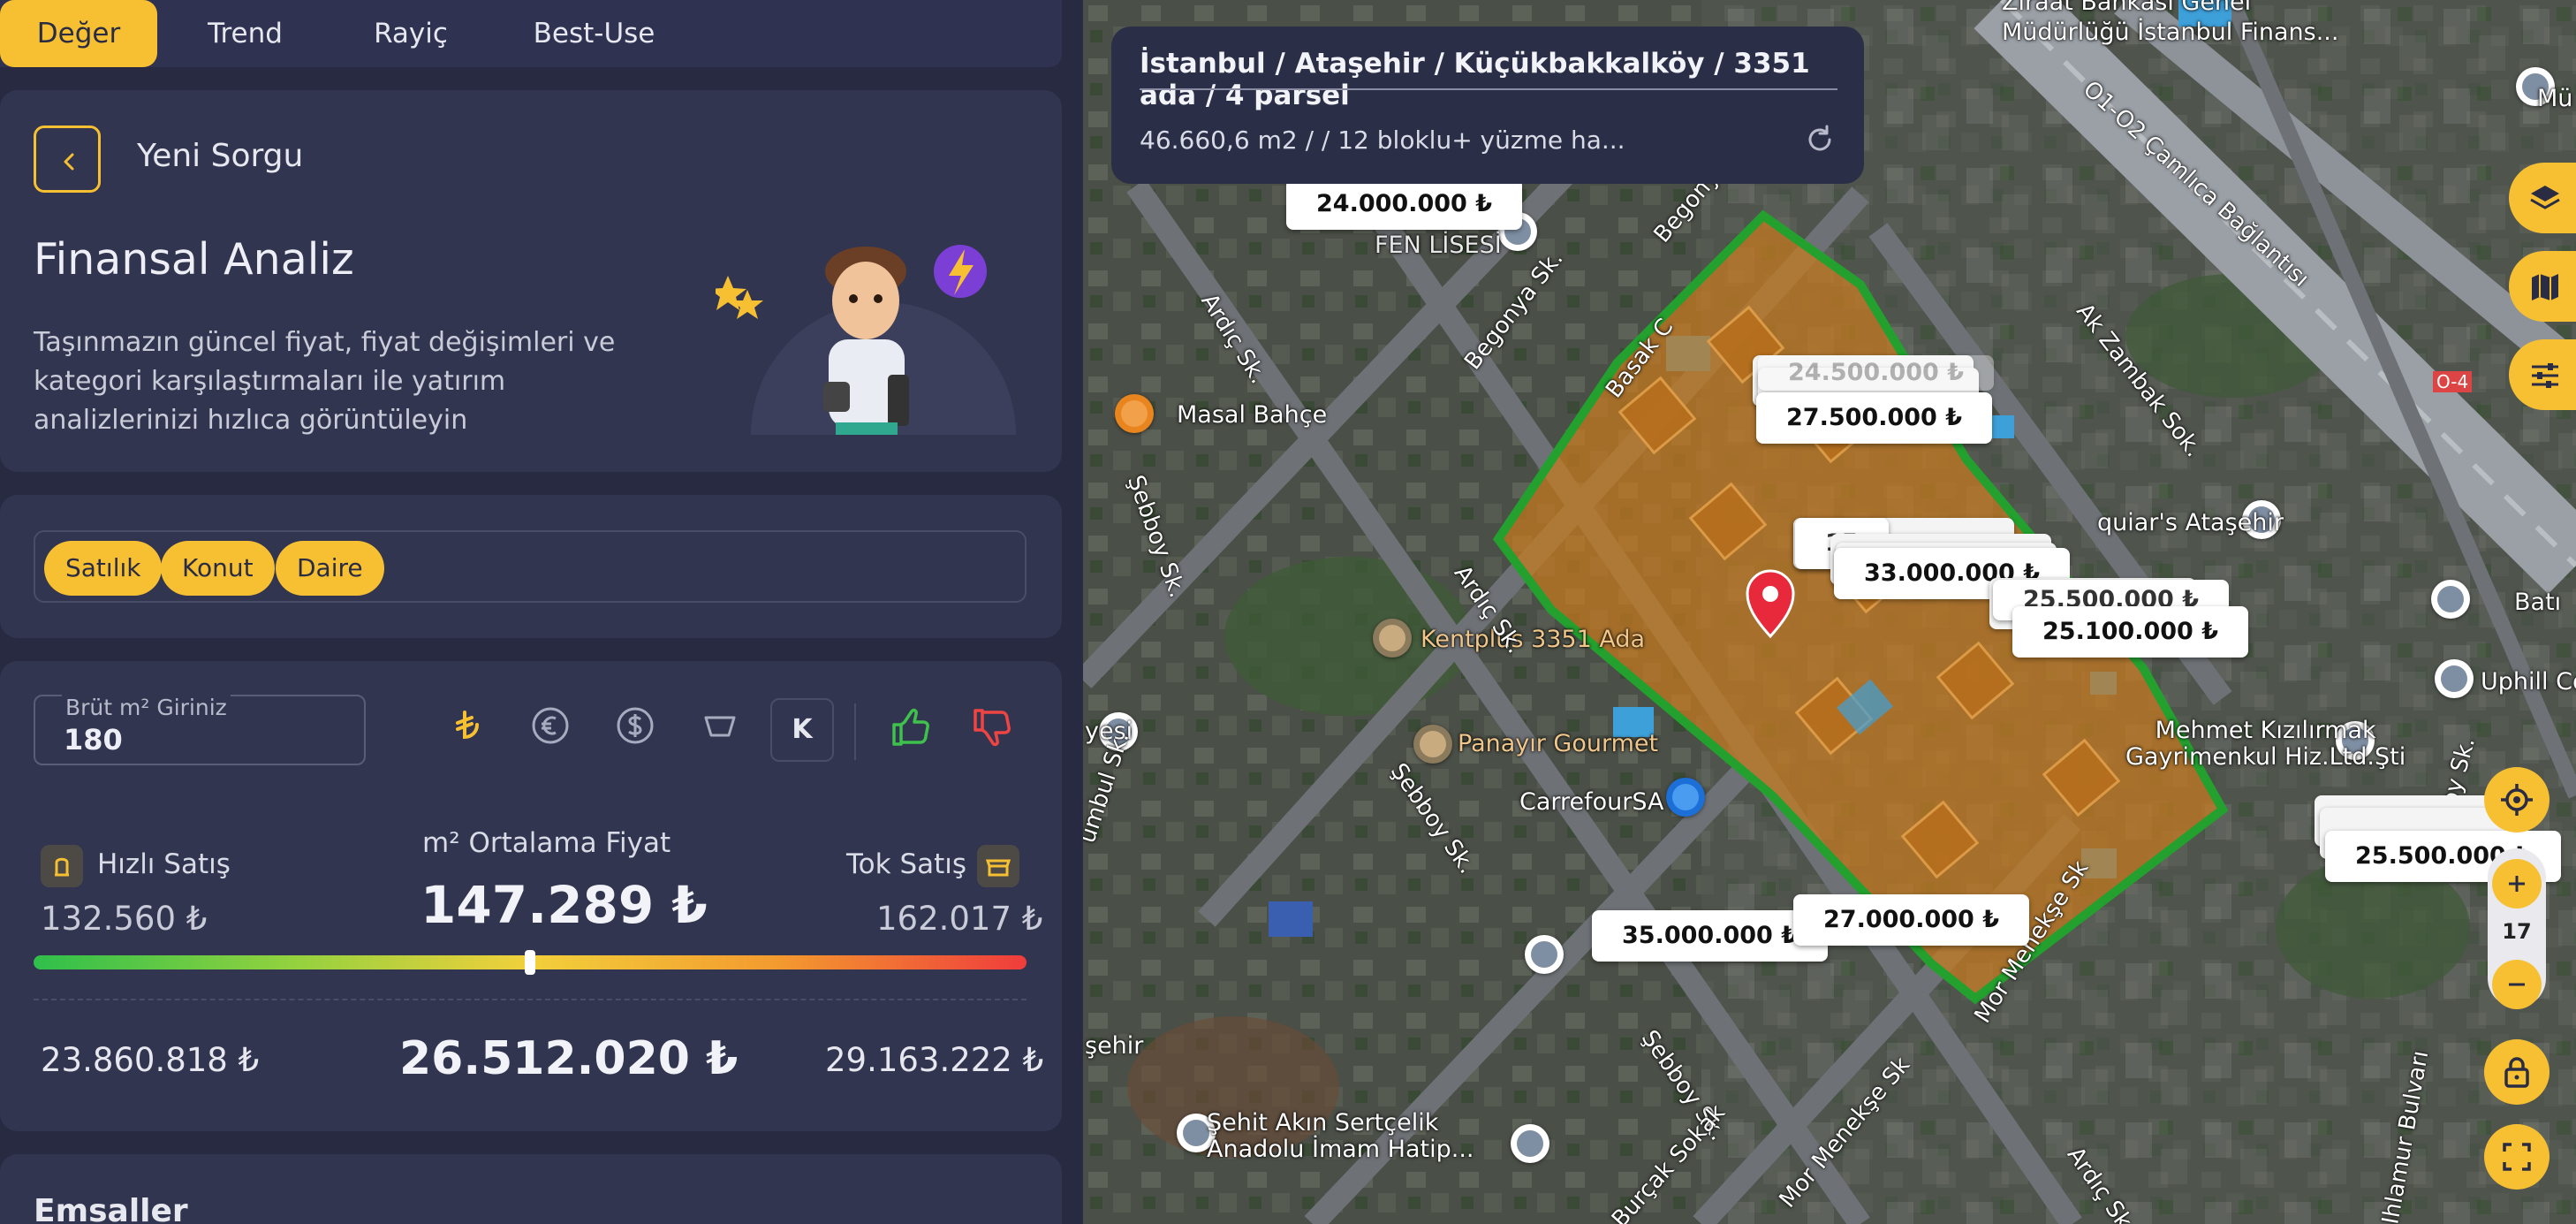 The image size is (2576, 1224). Describe the element at coordinates (246, 33) in the screenshot. I see `tab-trend: Trend` at that location.